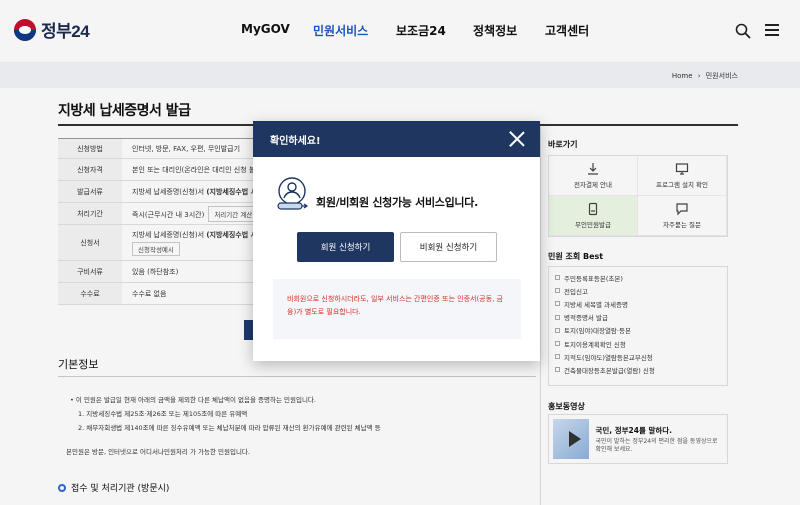  Describe the element at coordinates (345, 247) in the screenshot. I see `member-apply-button: 회원 신청하기` at that location.